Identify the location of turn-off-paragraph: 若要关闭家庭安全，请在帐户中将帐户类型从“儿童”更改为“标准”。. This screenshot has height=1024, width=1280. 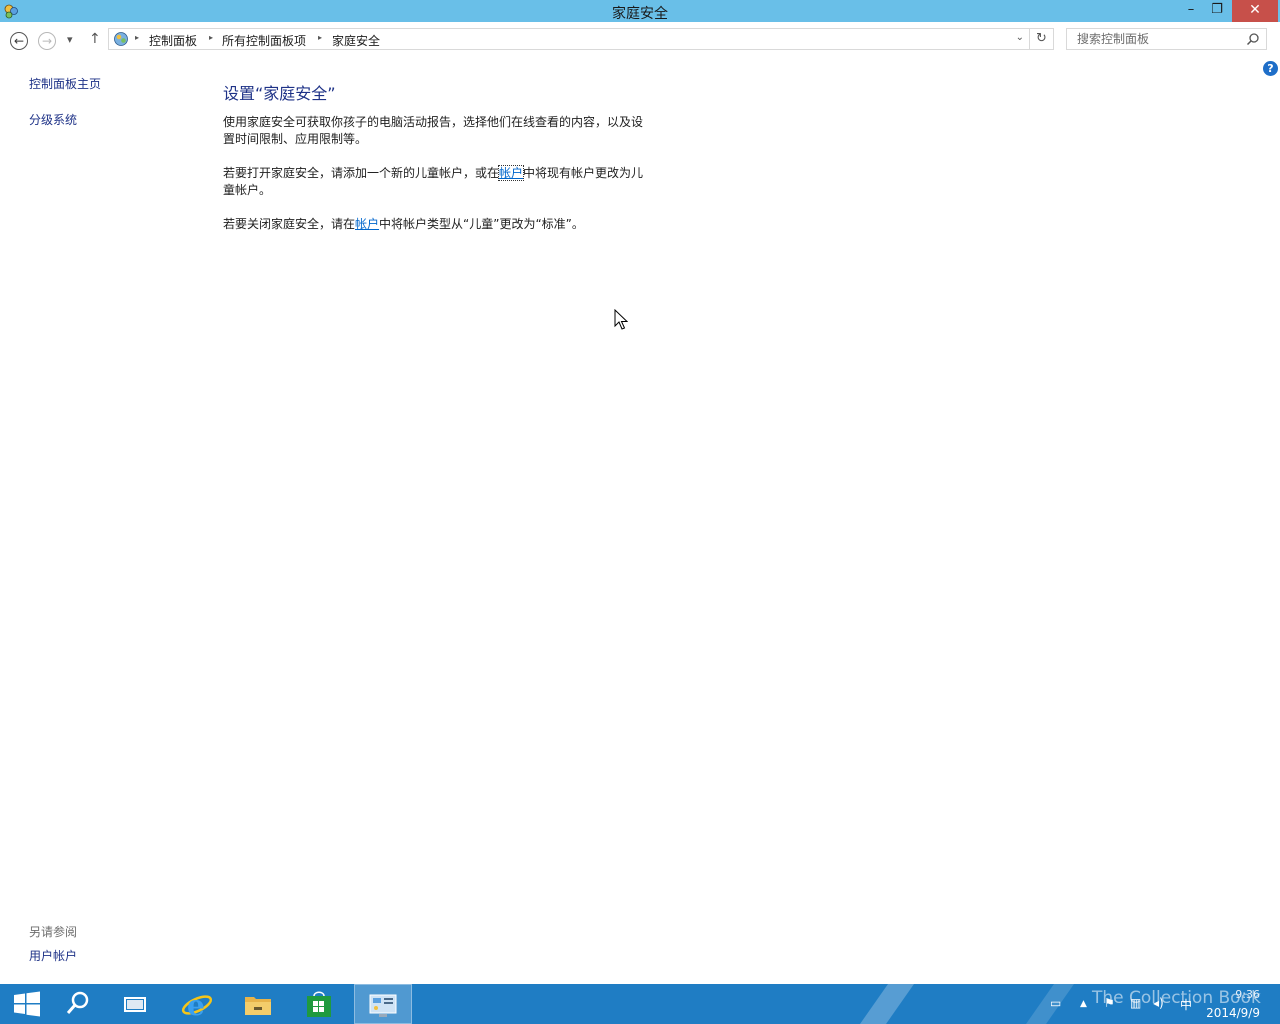
(435, 224).